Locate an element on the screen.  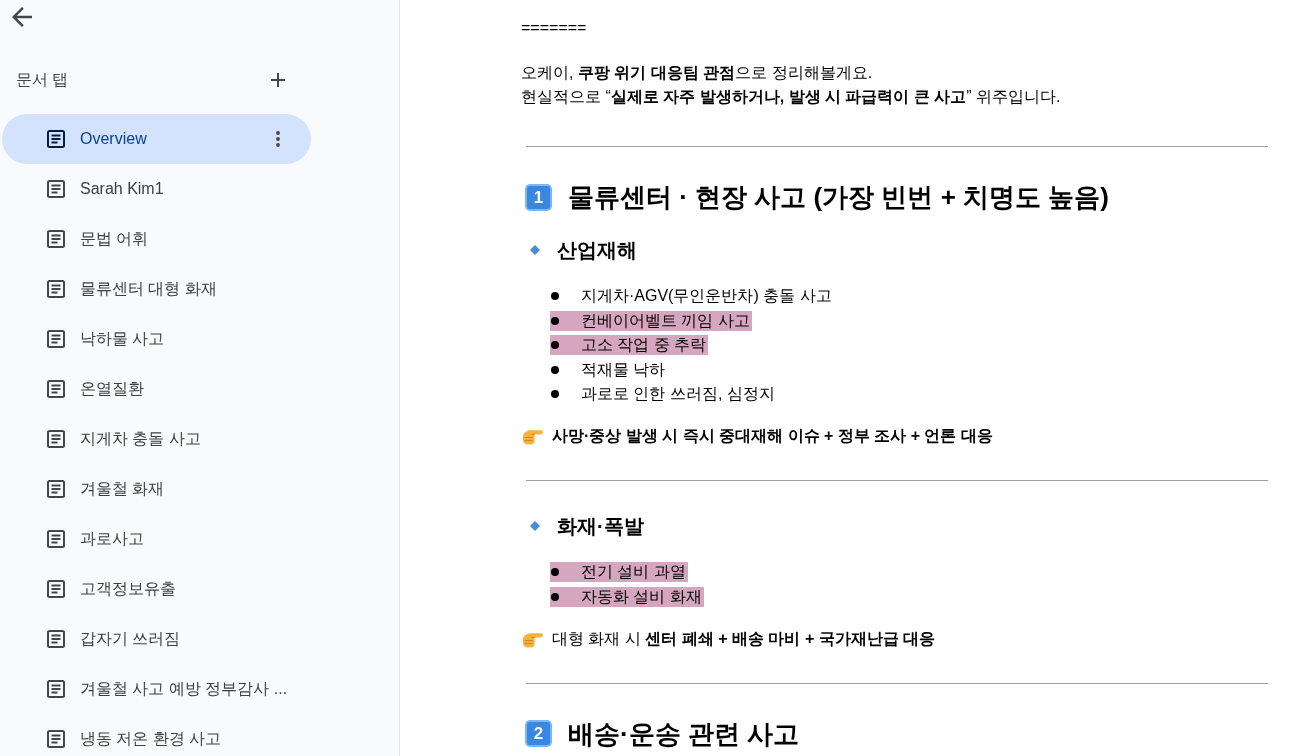
back-arrow-icon is located at coordinates (22, 17).